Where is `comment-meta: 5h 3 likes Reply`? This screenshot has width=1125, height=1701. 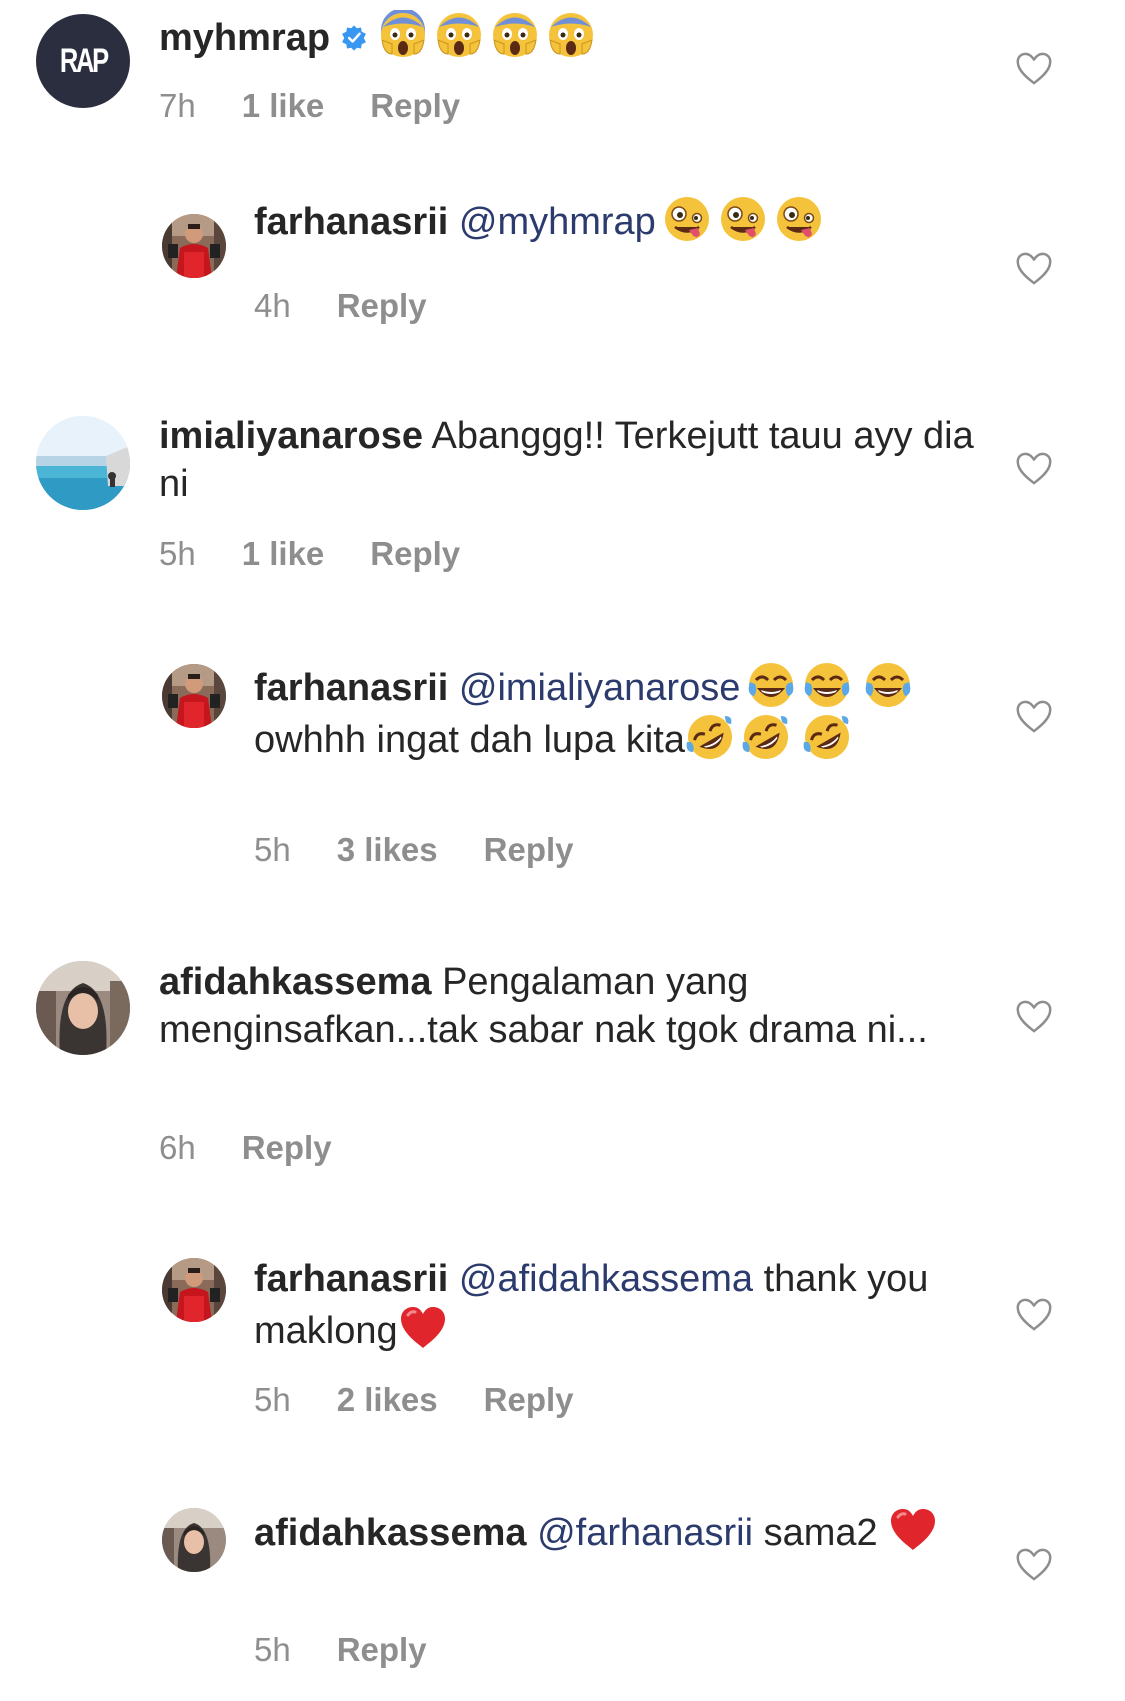 comment-meta: 5h 3 likes Reply is located at coordinates (437, 850).